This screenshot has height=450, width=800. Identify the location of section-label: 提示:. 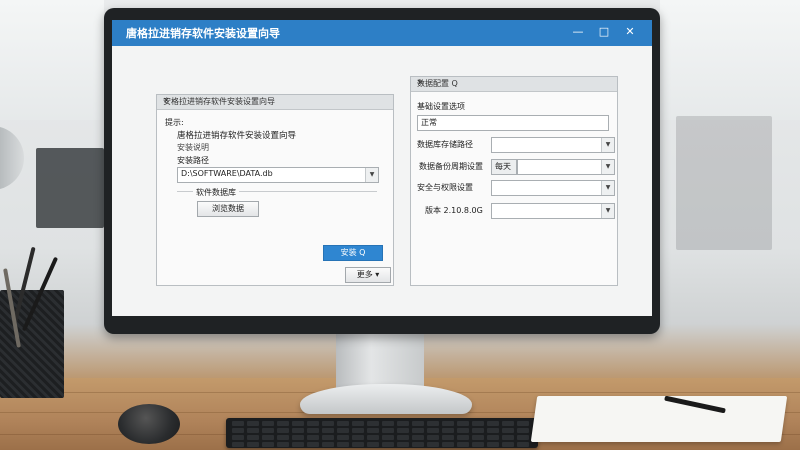
(174, 122).